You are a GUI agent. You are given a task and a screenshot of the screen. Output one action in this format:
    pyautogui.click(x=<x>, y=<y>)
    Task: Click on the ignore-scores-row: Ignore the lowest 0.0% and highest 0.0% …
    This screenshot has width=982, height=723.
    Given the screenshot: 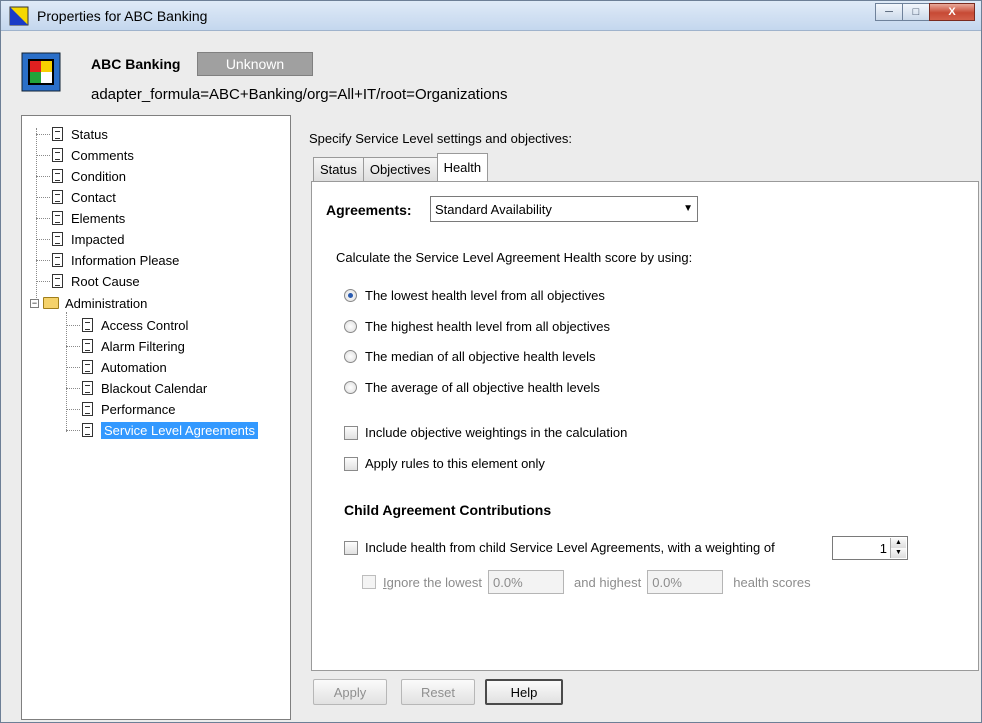 What is the action you would take?
    pyautogui.click(x=586, y=582)
    